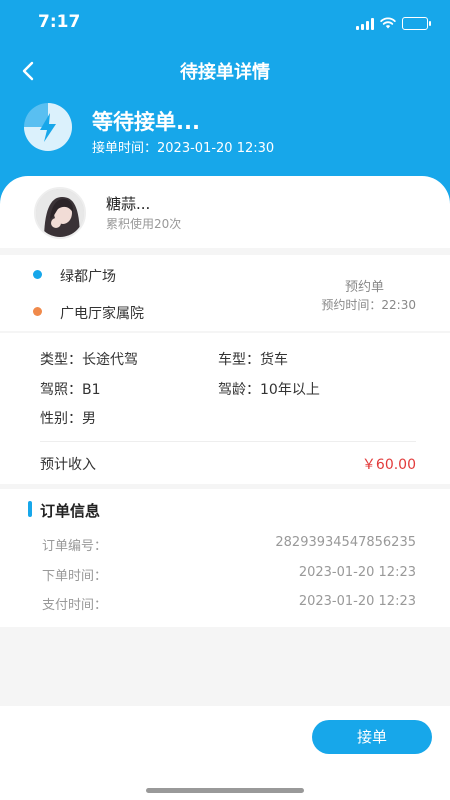 The image size is (450, 800). What do you see at coordinates (372, 737) in the screenshot?
I see `accept-order-button: 接单` at bounding box center [372, 737].